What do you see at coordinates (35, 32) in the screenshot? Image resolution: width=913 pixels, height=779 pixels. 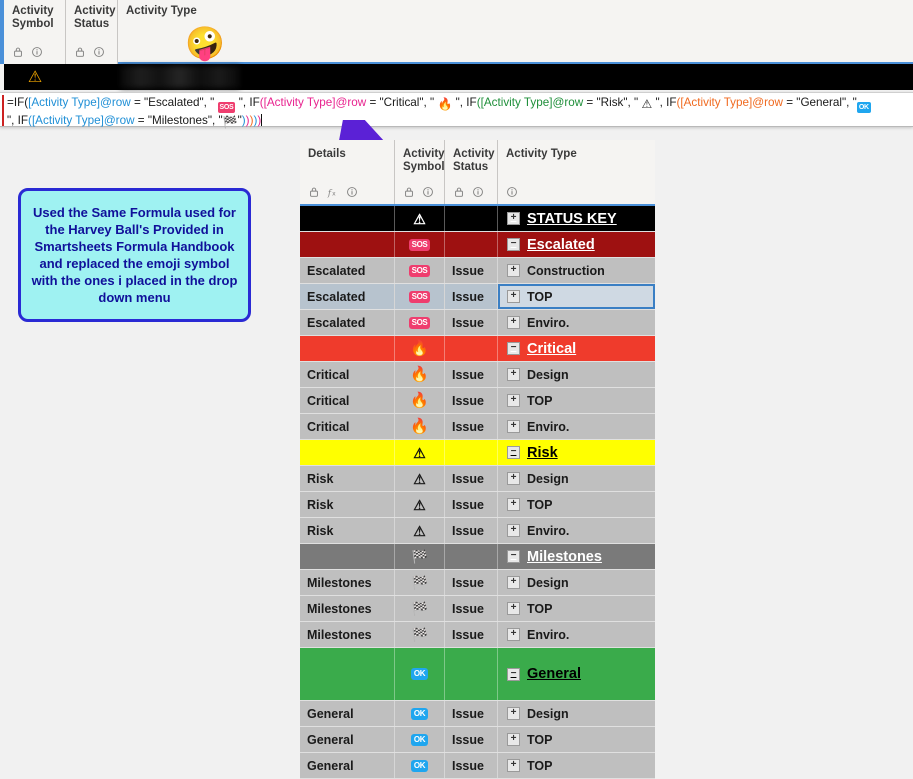 I see `column-header-activity-symbol: Activity Symbol` at bounding box center [35, 32].